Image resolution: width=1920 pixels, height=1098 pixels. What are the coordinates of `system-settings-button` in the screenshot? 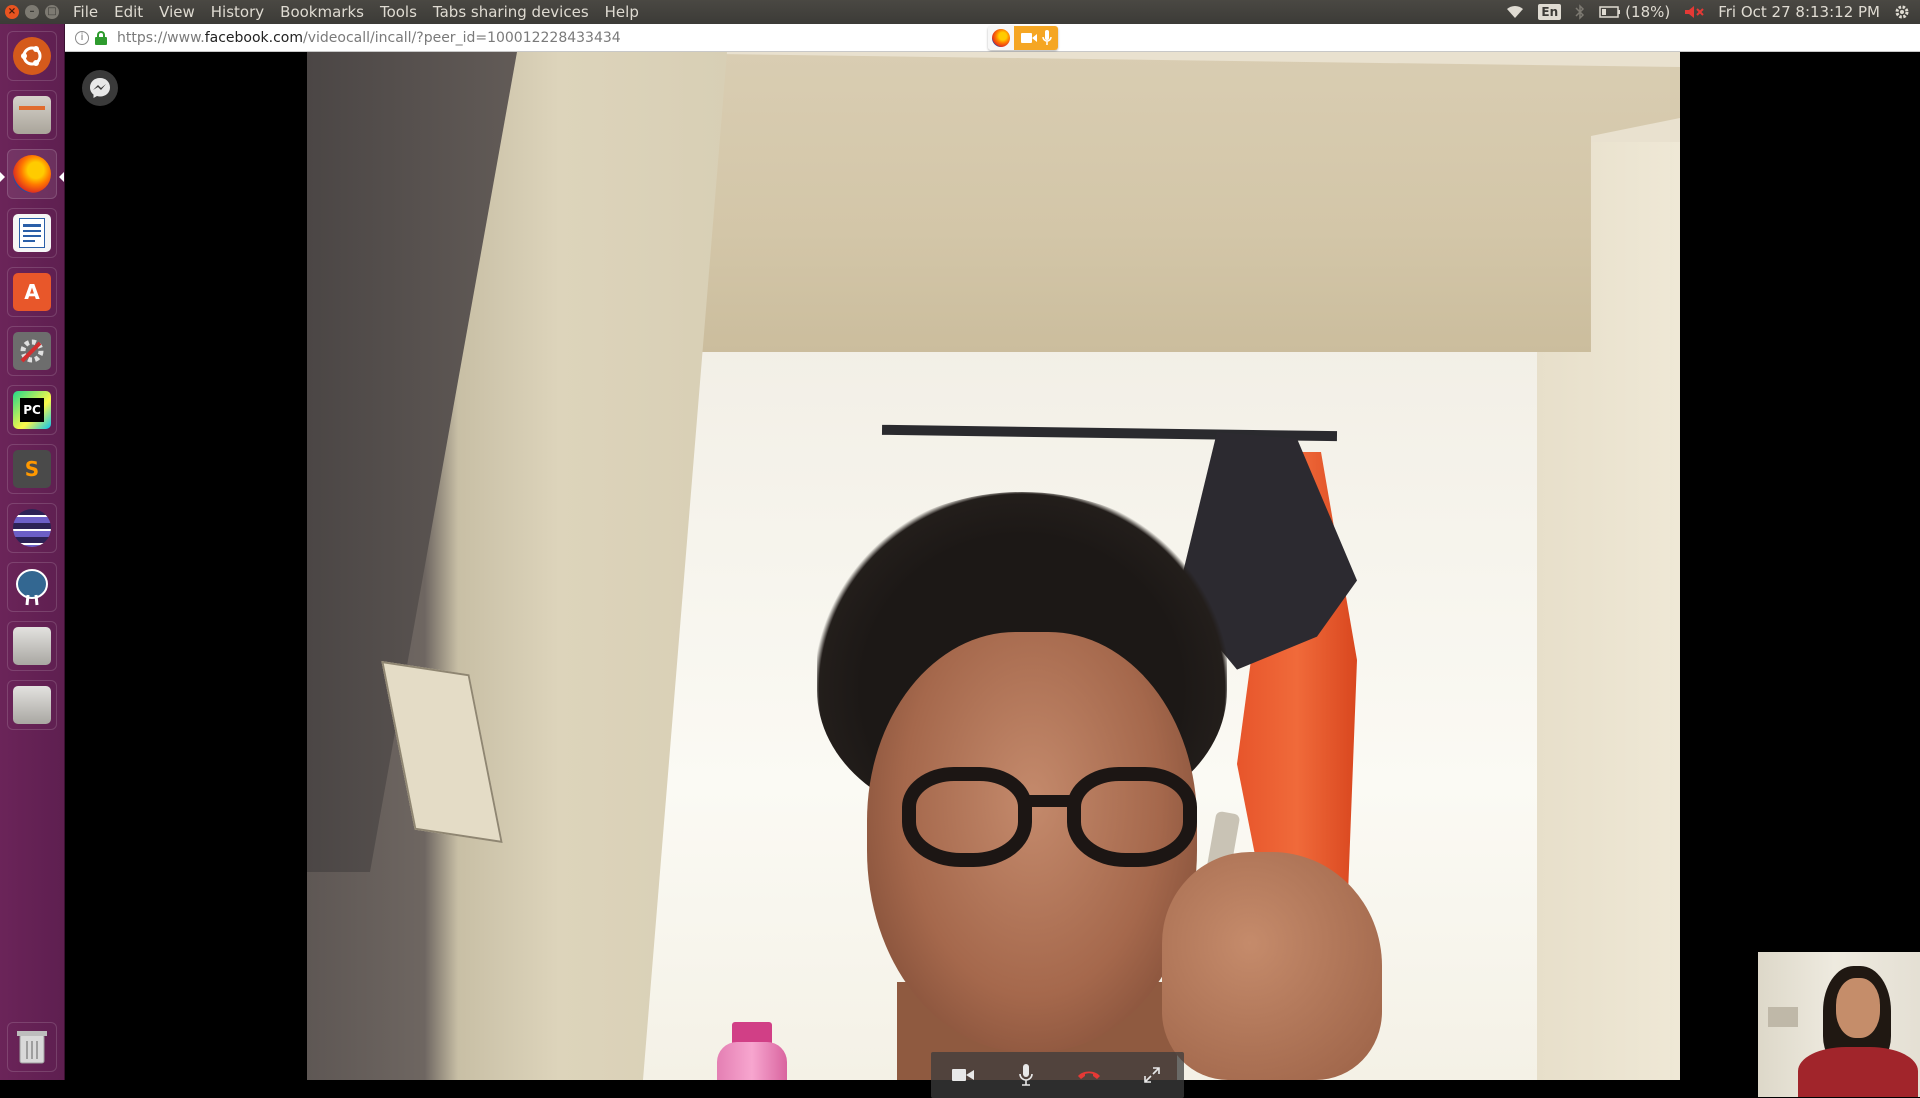 It's located at (32, 351).